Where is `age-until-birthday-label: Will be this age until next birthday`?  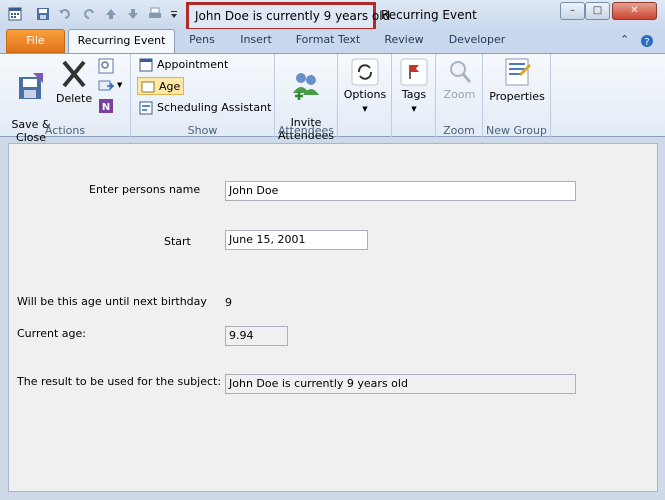
age-until-birthday-label: Will be this age until next birthday is located at coordinates (112, 301).